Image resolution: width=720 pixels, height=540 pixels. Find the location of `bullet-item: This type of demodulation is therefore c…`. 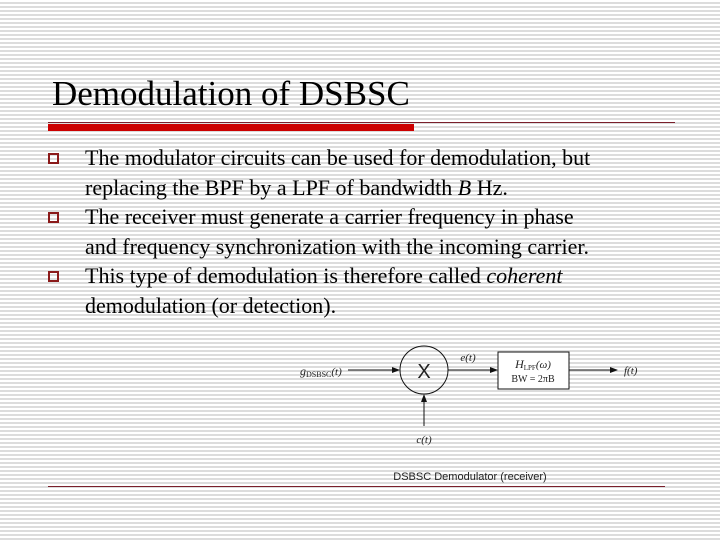

bullet-item: This type of demodulation is therefore c… is located at coordinates (342, 290).